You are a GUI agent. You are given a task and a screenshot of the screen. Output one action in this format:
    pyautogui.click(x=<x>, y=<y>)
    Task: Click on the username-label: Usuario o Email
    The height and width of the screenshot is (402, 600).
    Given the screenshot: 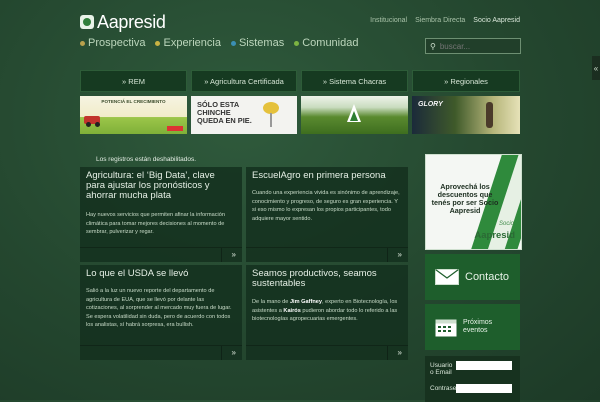 What is the action you would take?
    pyautogui.click(x=441, y=369)
    